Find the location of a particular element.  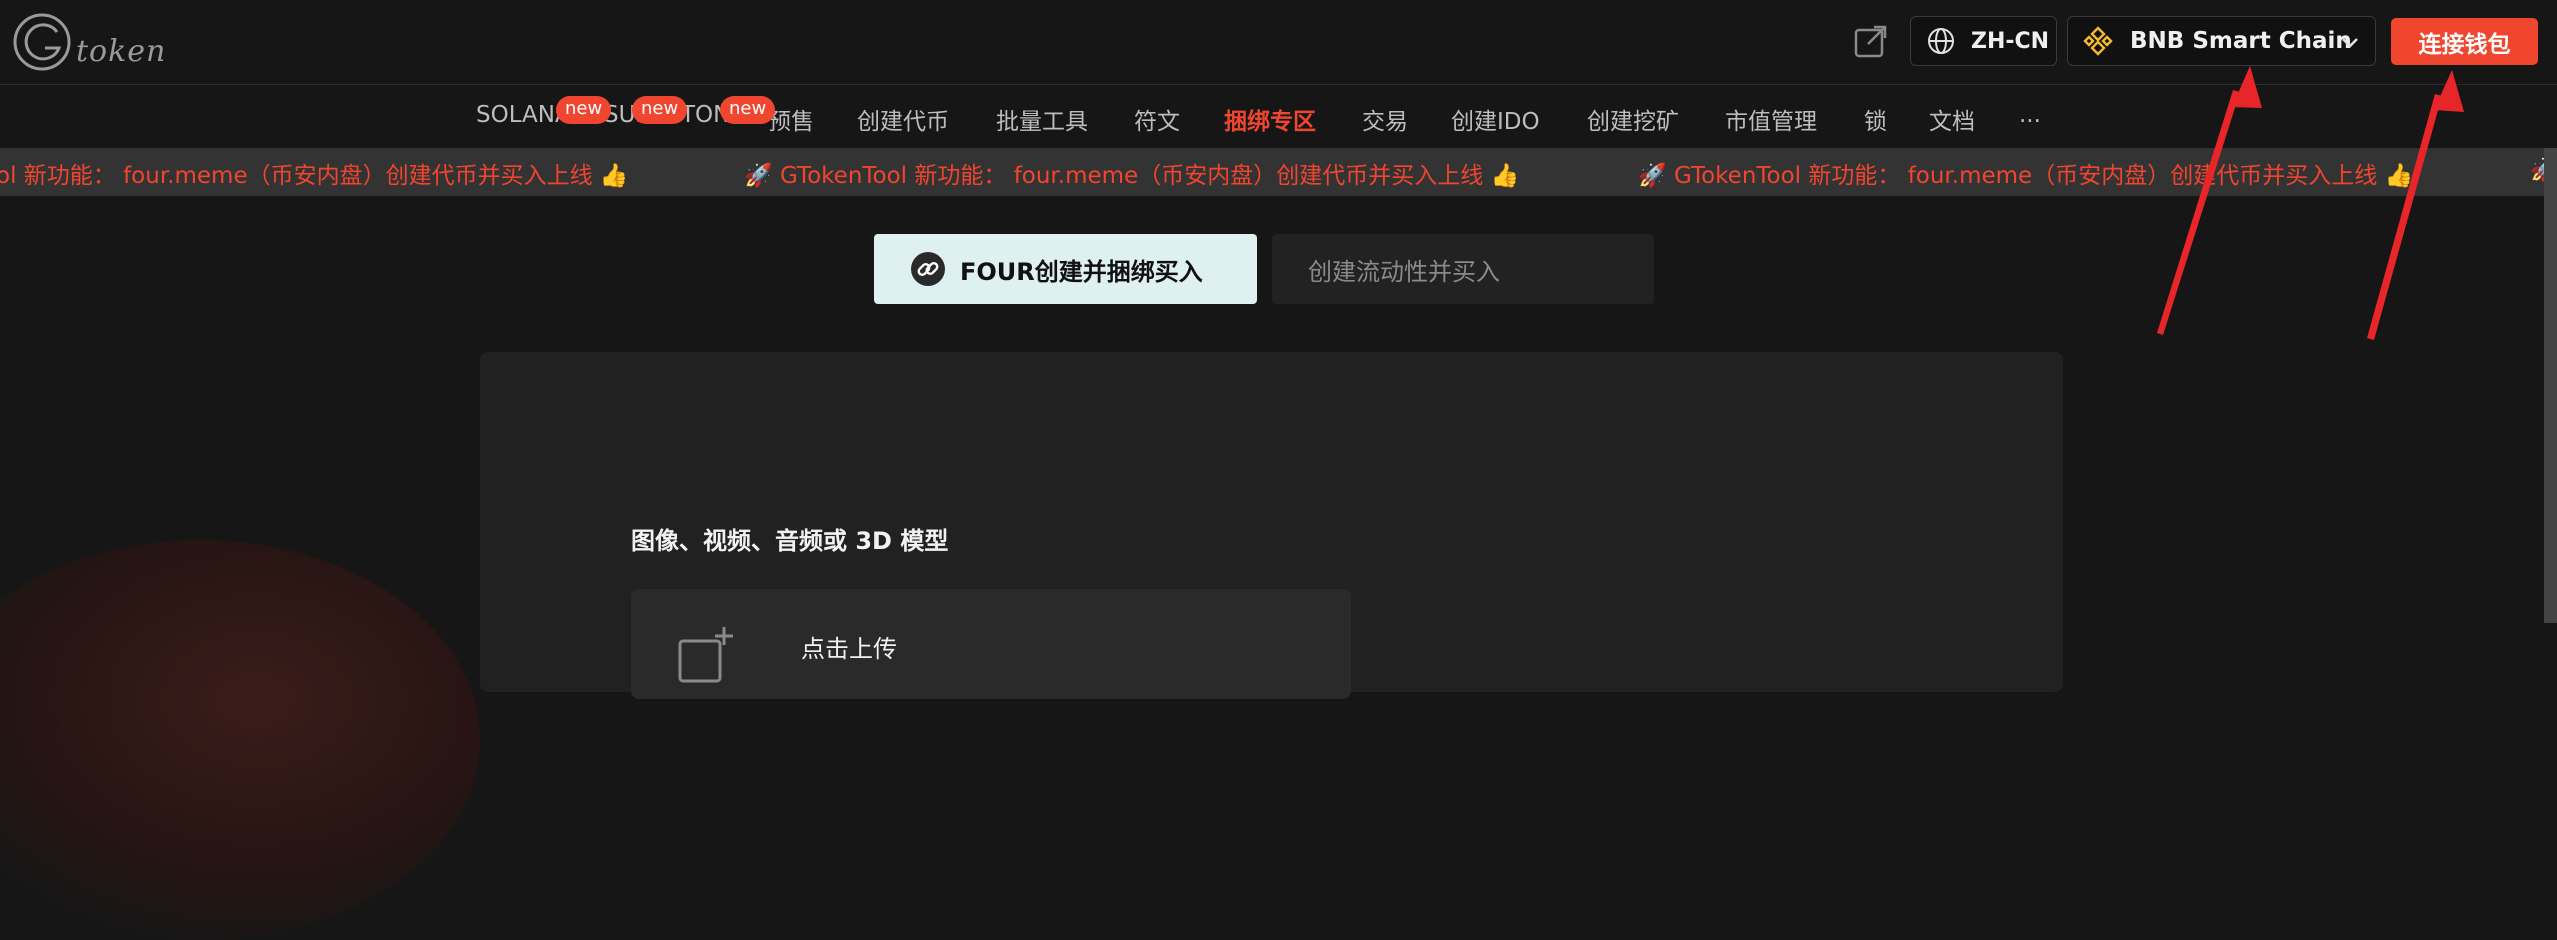

background-glow is located at coordinates (240, 740).